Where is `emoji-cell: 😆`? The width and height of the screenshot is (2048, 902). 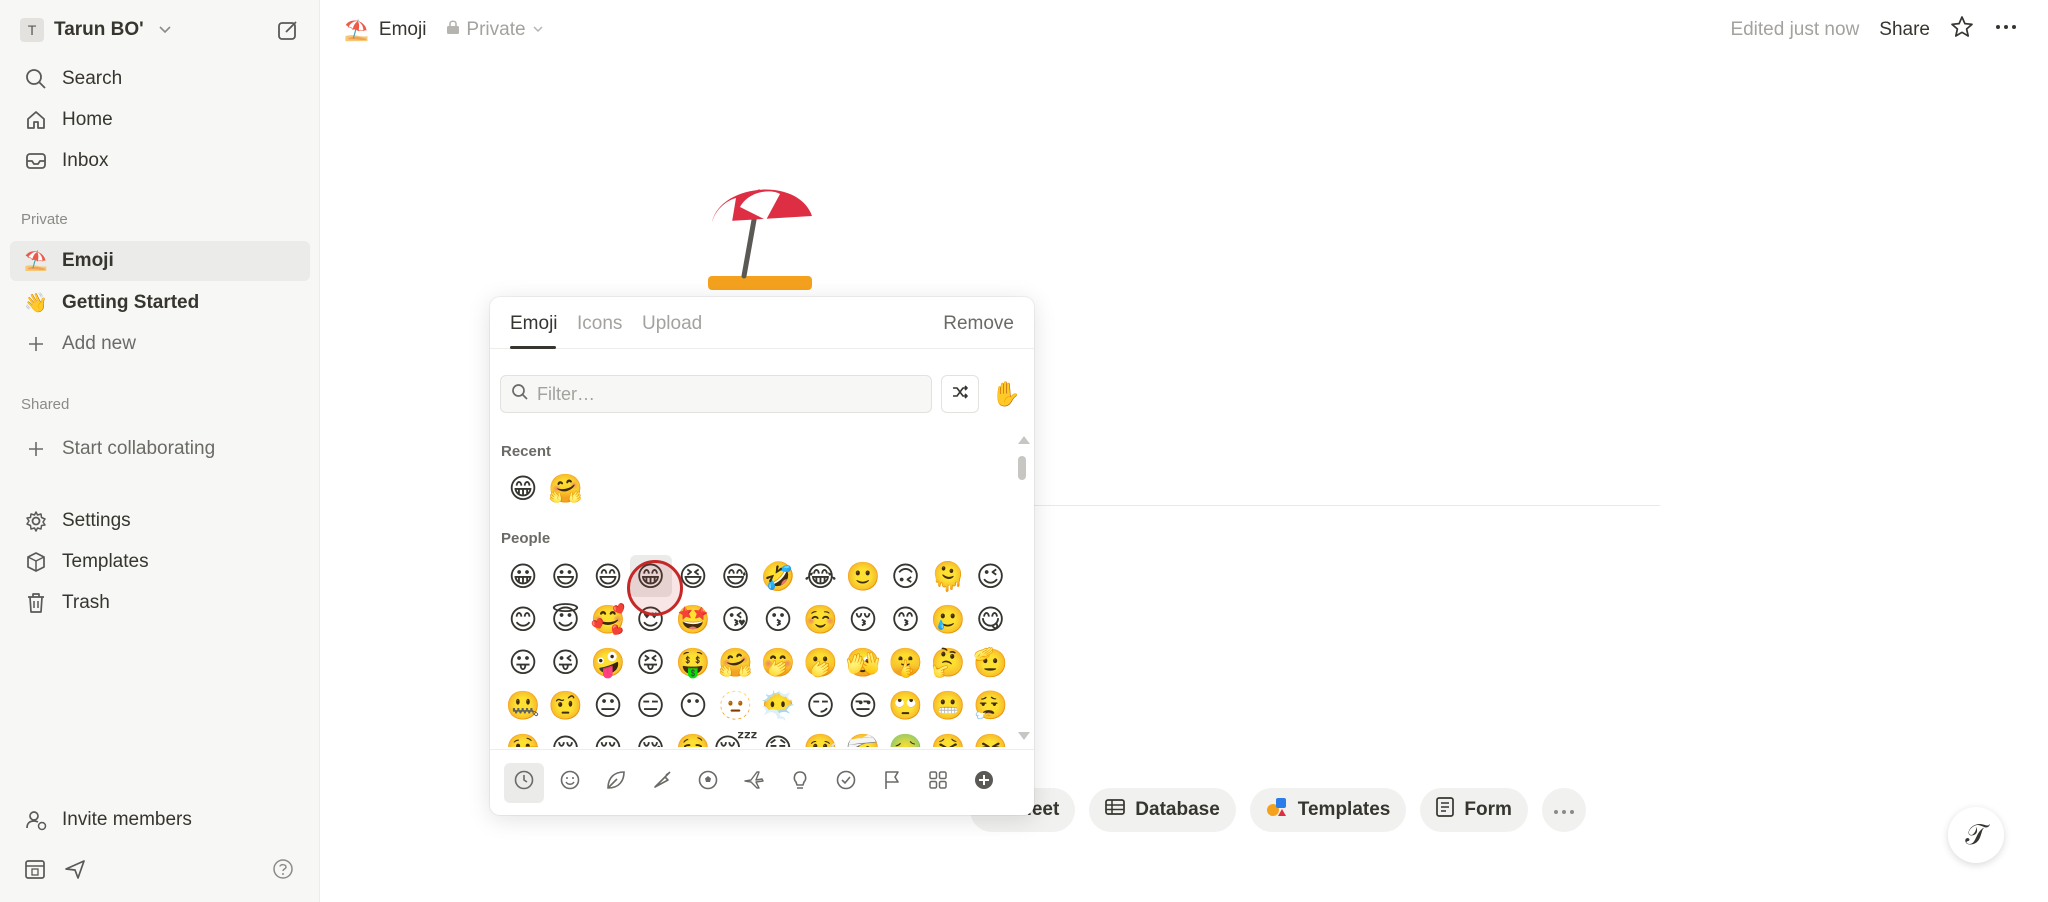 emoji-cell: 😆 is located at coordinates (693, 576).